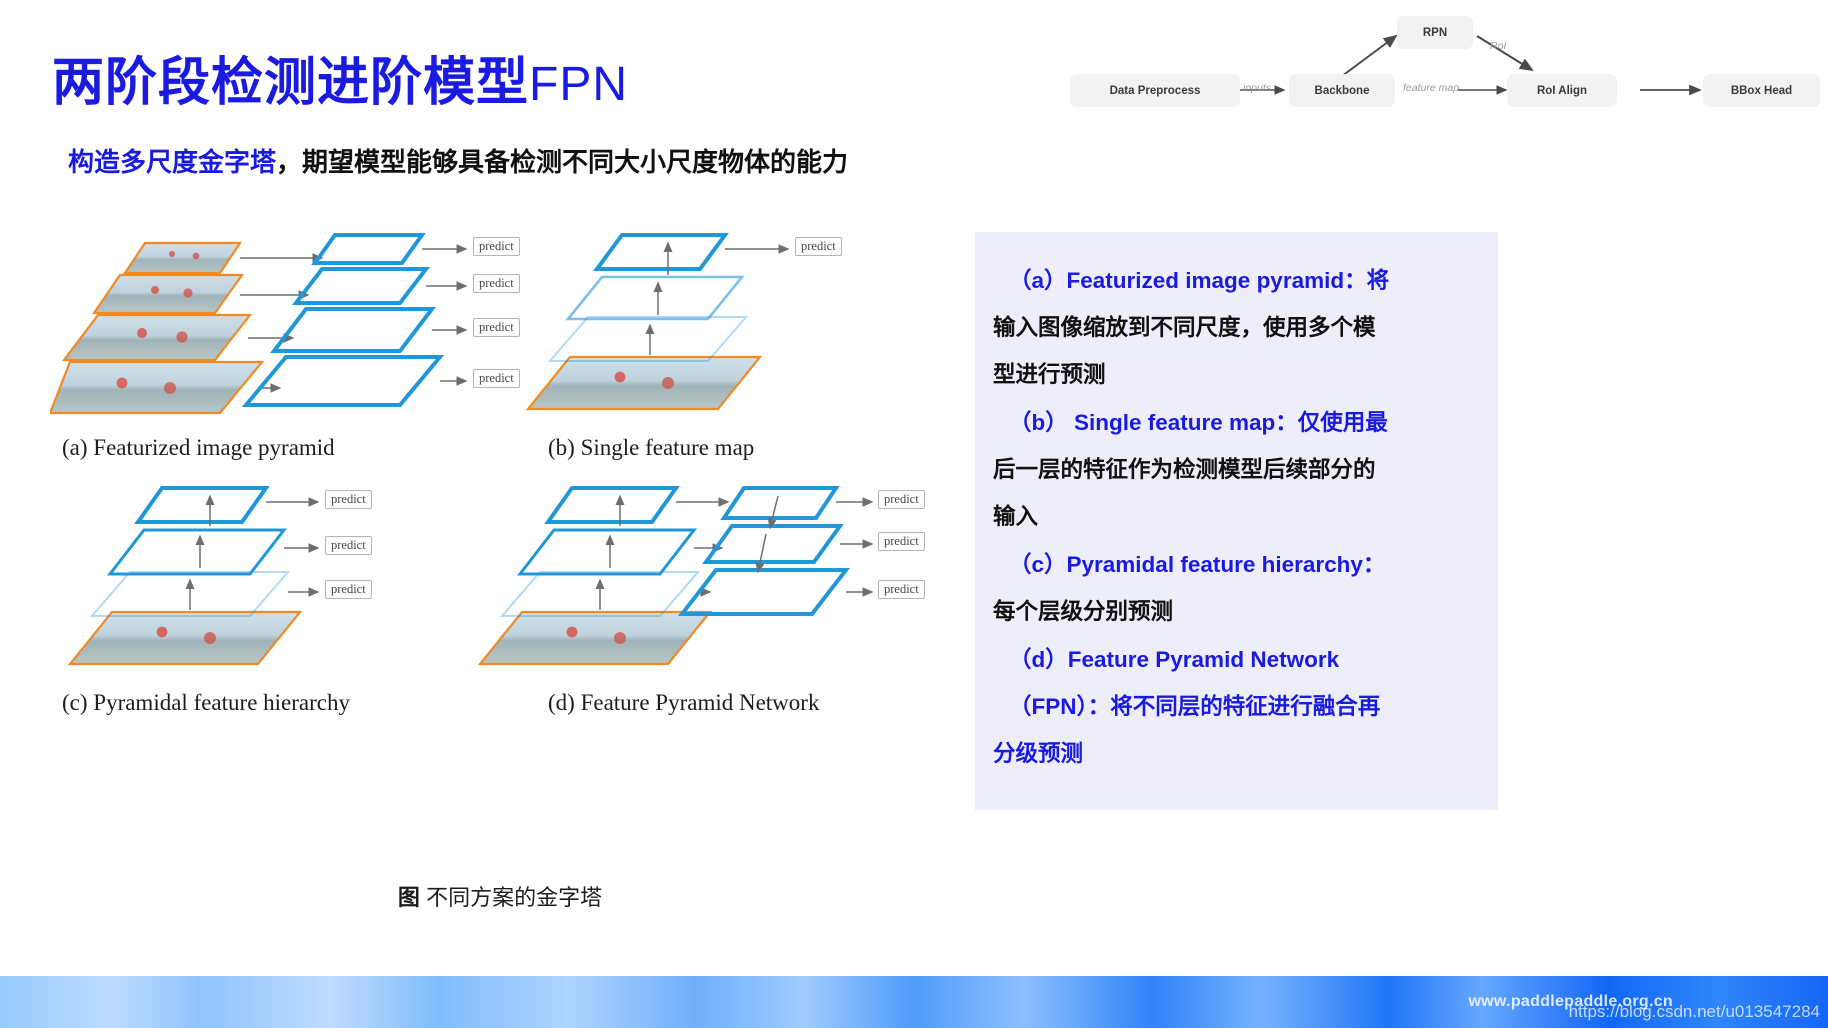  I want to click on panel-line-c-body-1: 每个层级分别预测, so click(1083, 611).